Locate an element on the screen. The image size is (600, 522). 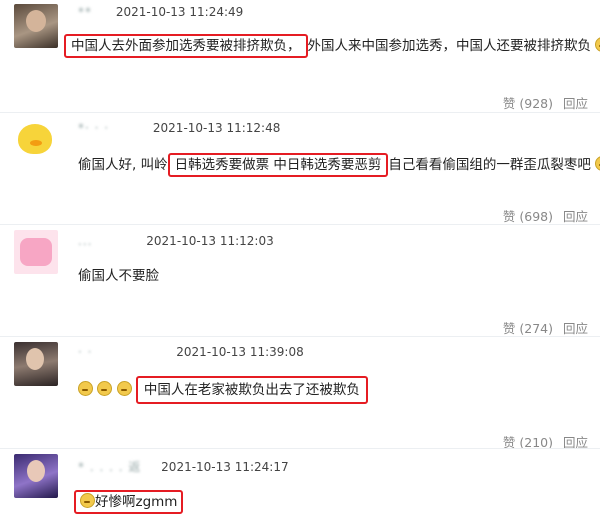
highlighted-text: 中国人去外面参加选秀要被排挤欺负， is located at coordinates (186, 46).